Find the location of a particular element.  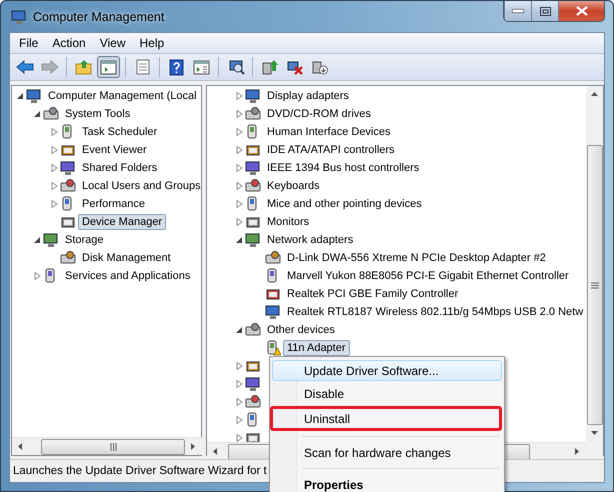

tree-item: Performance is located at coordinates (113, 204).